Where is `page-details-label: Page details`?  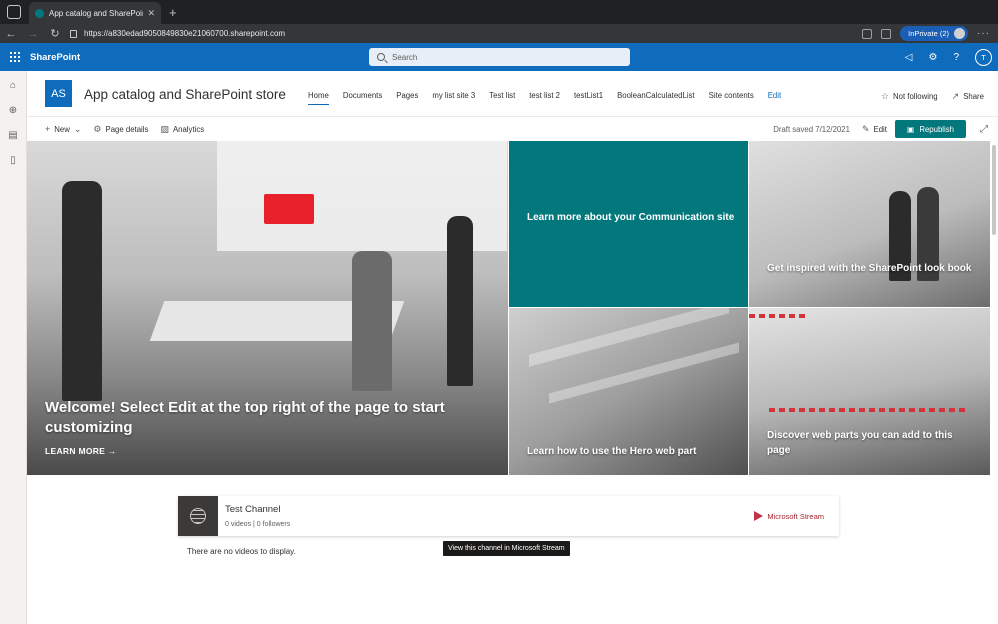
page-details-label: Page details is located at coordinates (127, 129).